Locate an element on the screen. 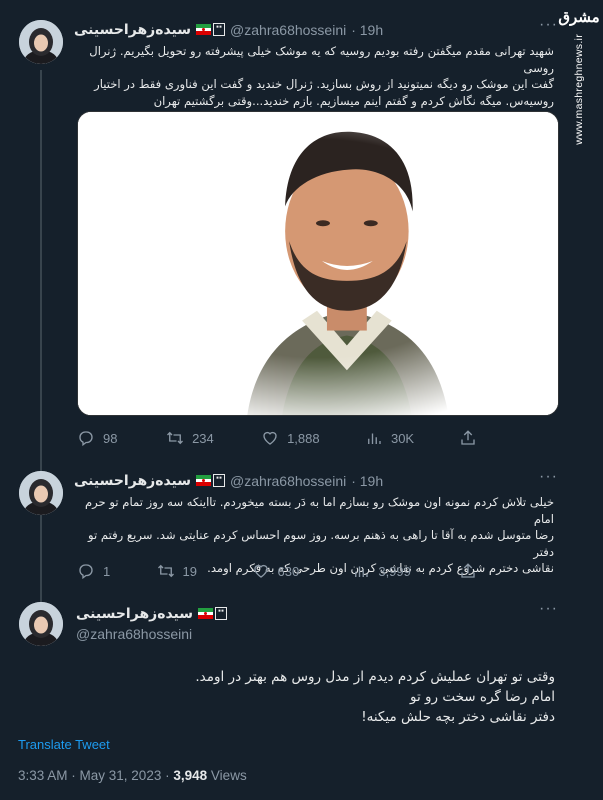  tweet-timestamp: 3:33 AM · May 31, 2023 · is located at coordinates (94, 775).